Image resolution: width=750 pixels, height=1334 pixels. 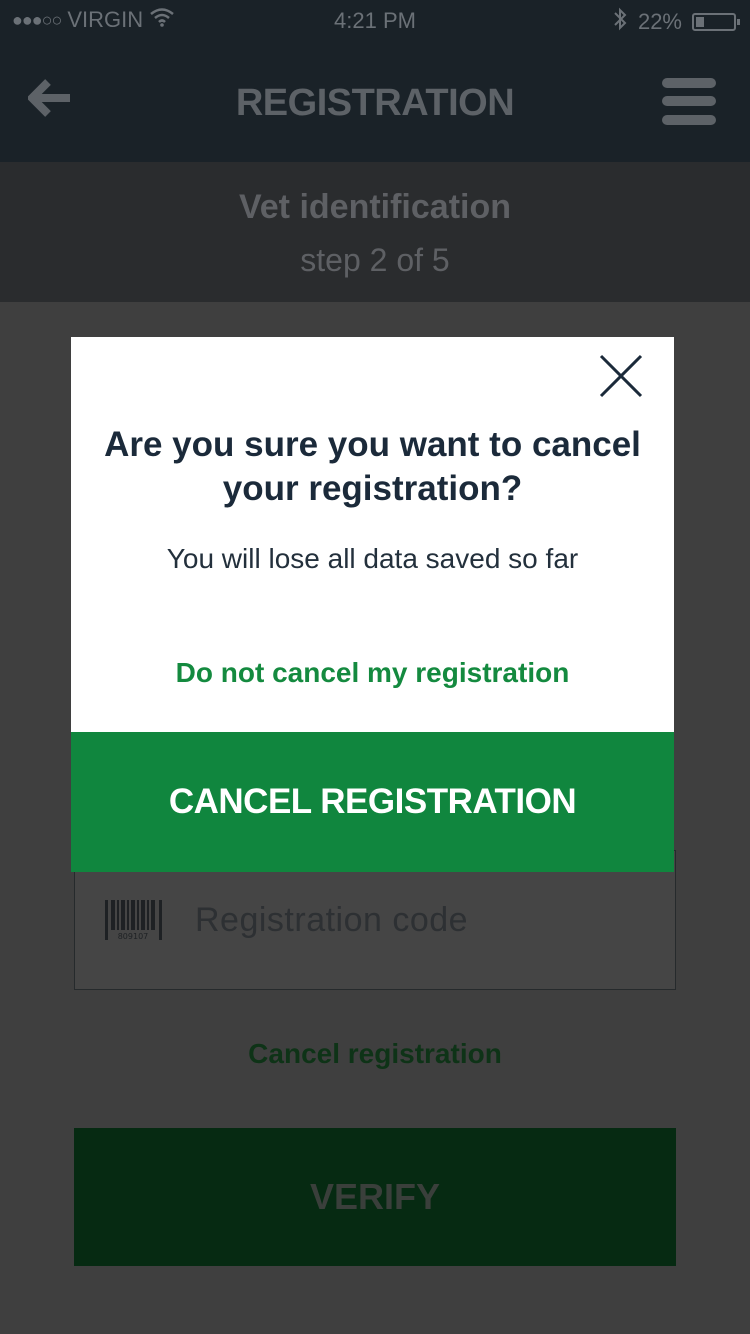 I want to click on step-title: Vet identification, so click(x=375, y=207).